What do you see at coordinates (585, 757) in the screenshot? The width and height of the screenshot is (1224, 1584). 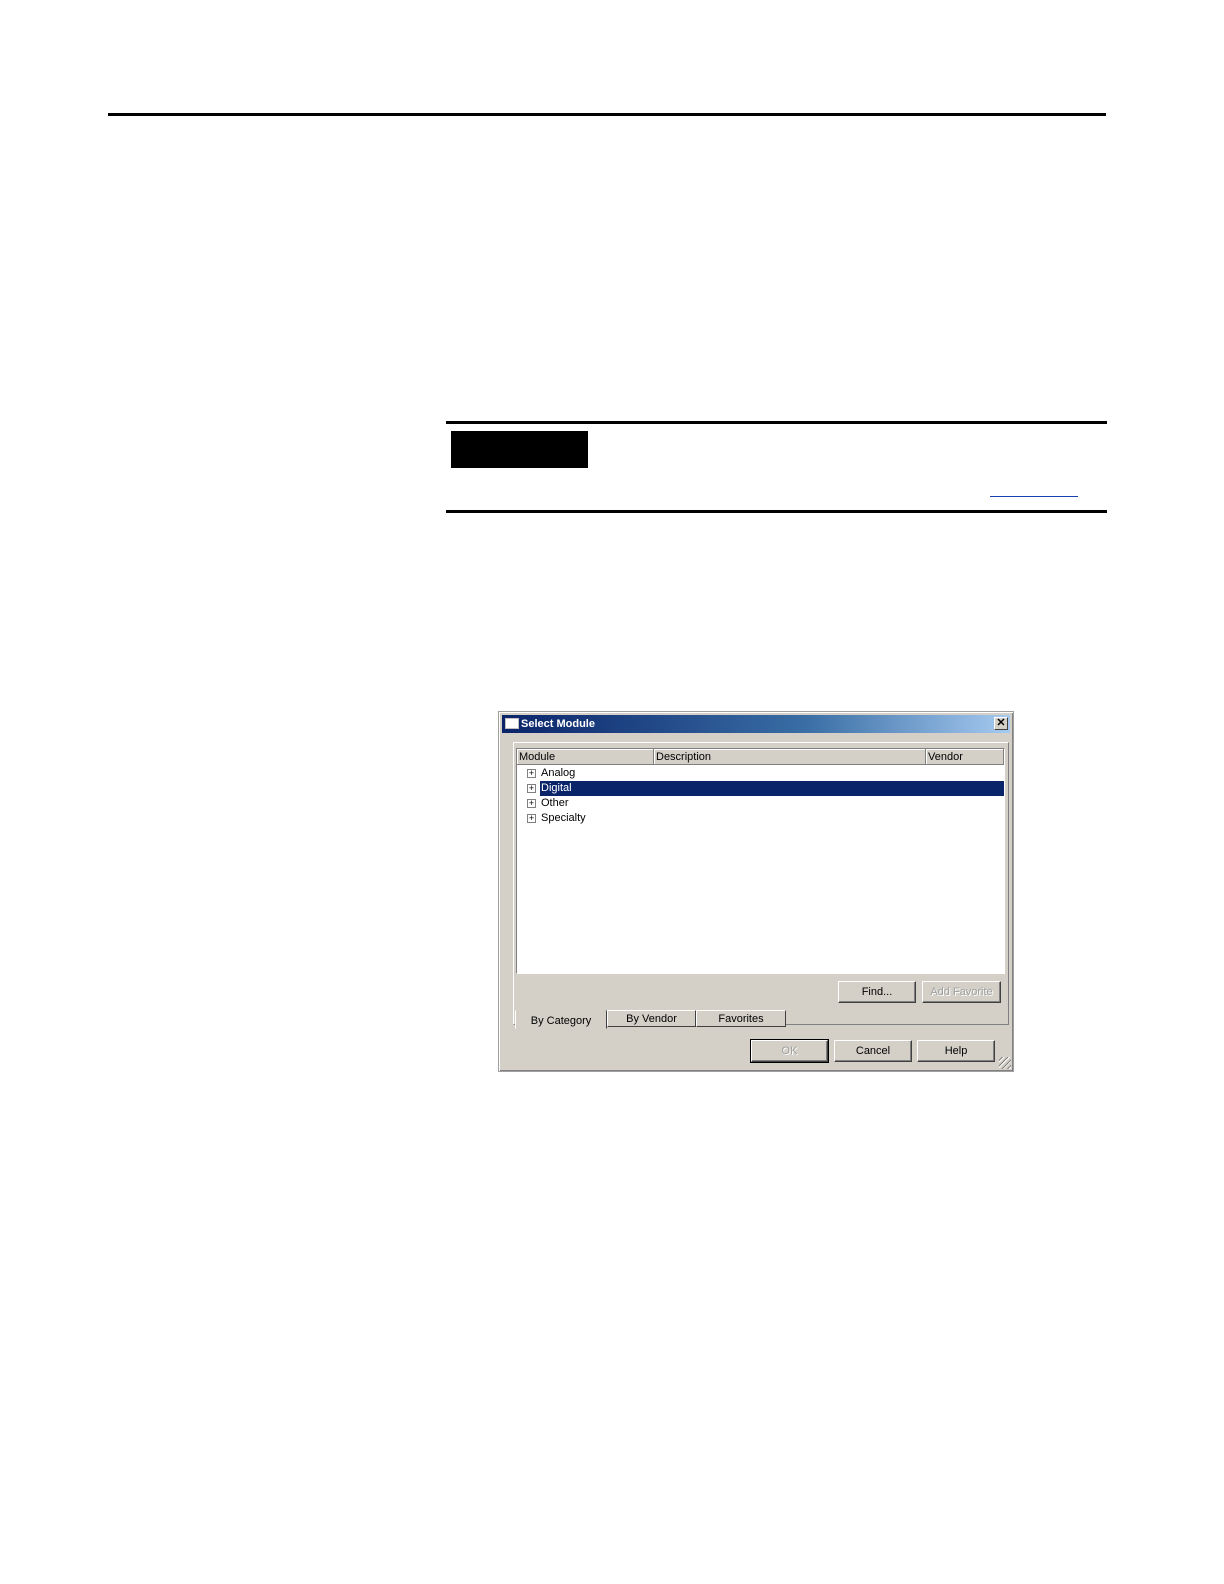 I see `column-header-module: Module` at bounding box center [585, 757].